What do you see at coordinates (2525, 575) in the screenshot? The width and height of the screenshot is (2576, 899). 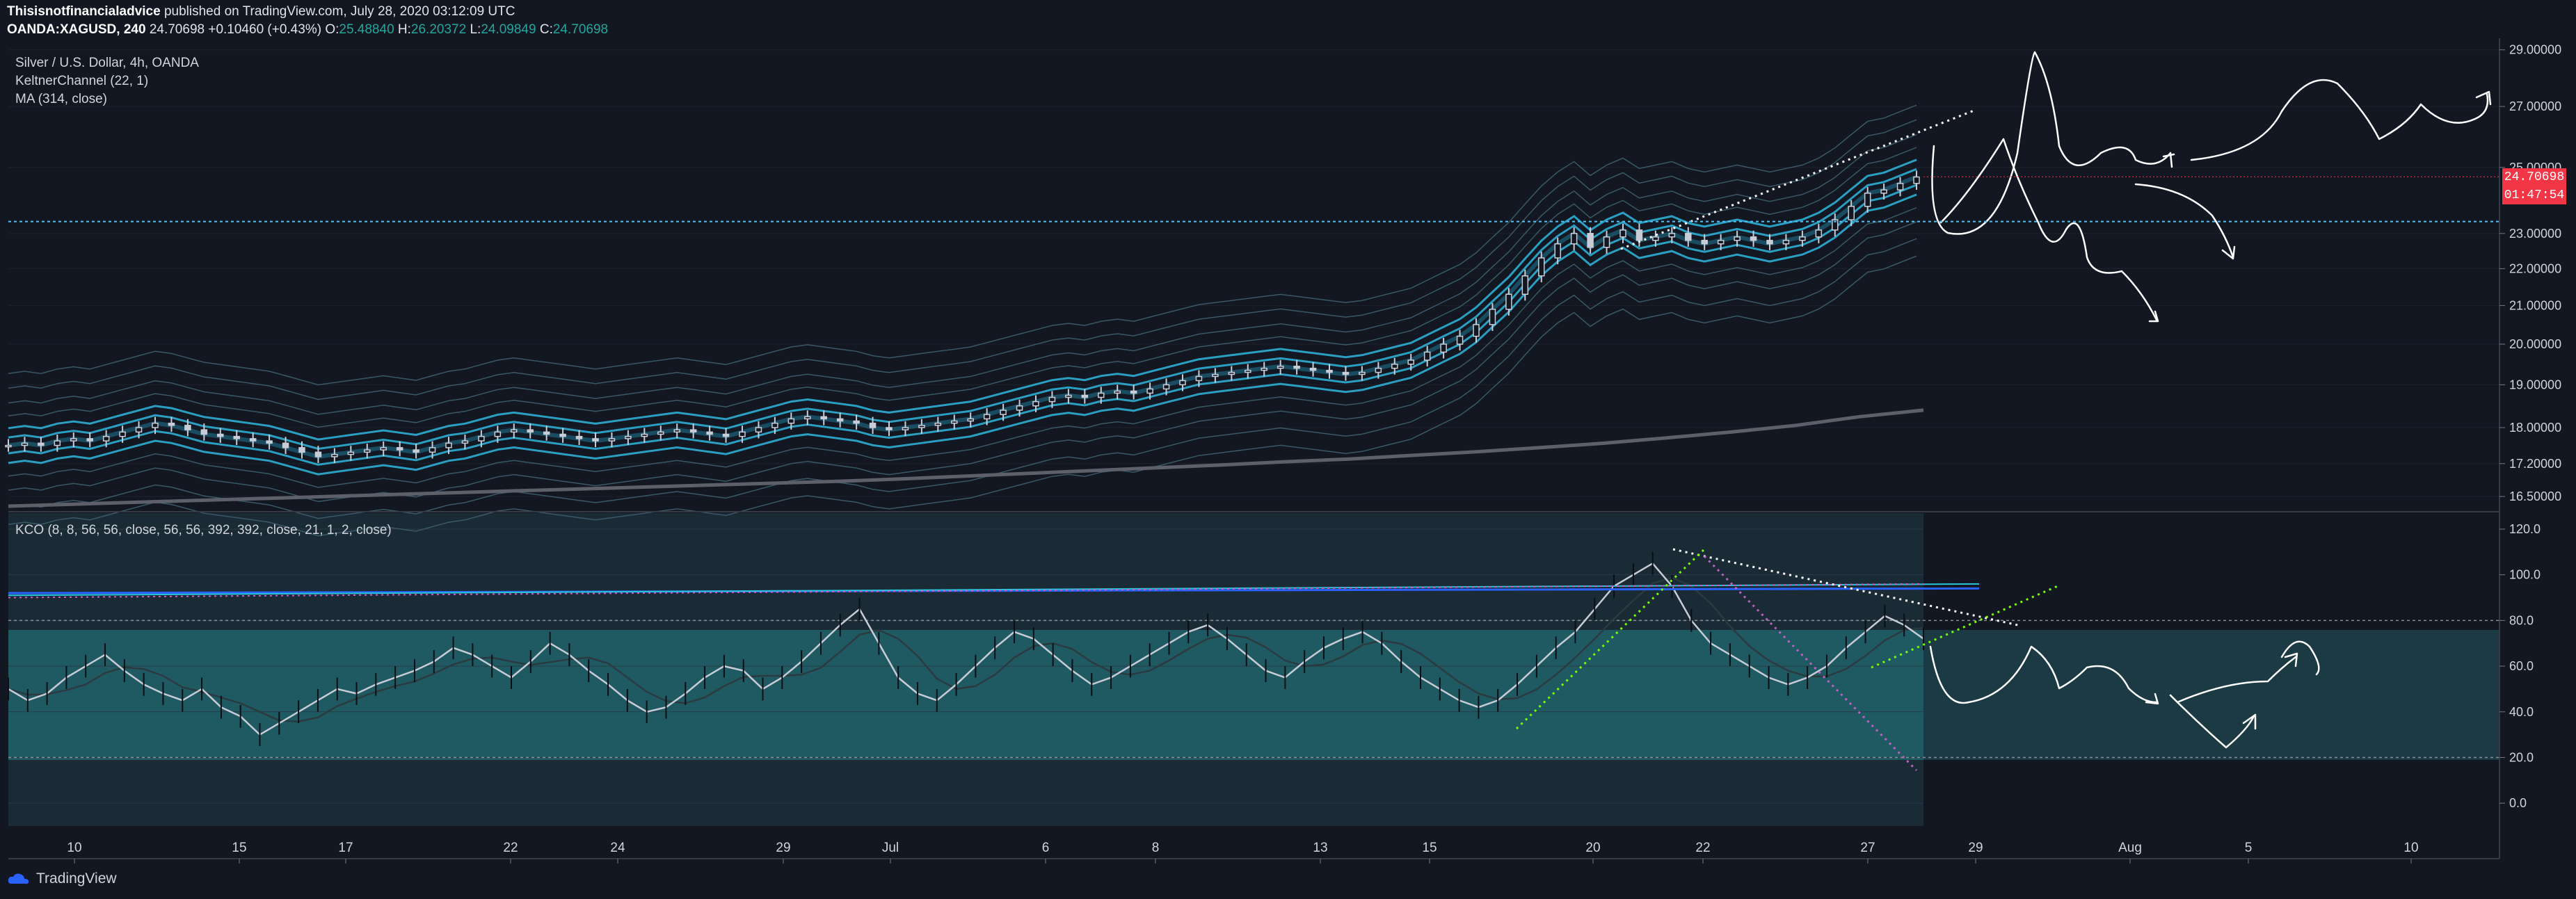 I see `kco-tick-label: 100.0` at bounding box center [2525, 575].